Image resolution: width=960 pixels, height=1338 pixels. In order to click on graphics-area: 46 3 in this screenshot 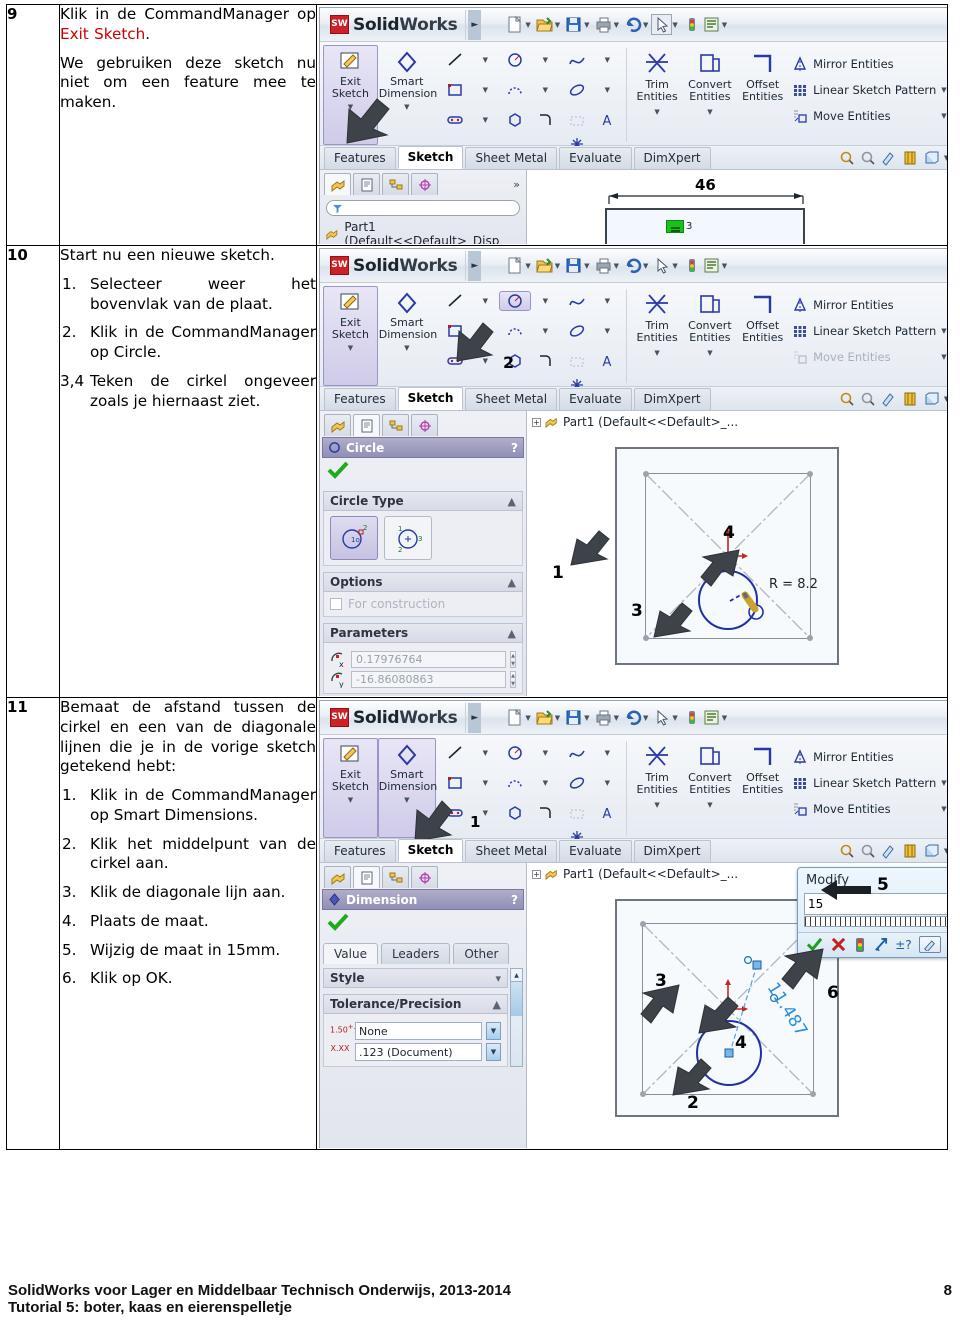, I will do `click(737, 207)`.